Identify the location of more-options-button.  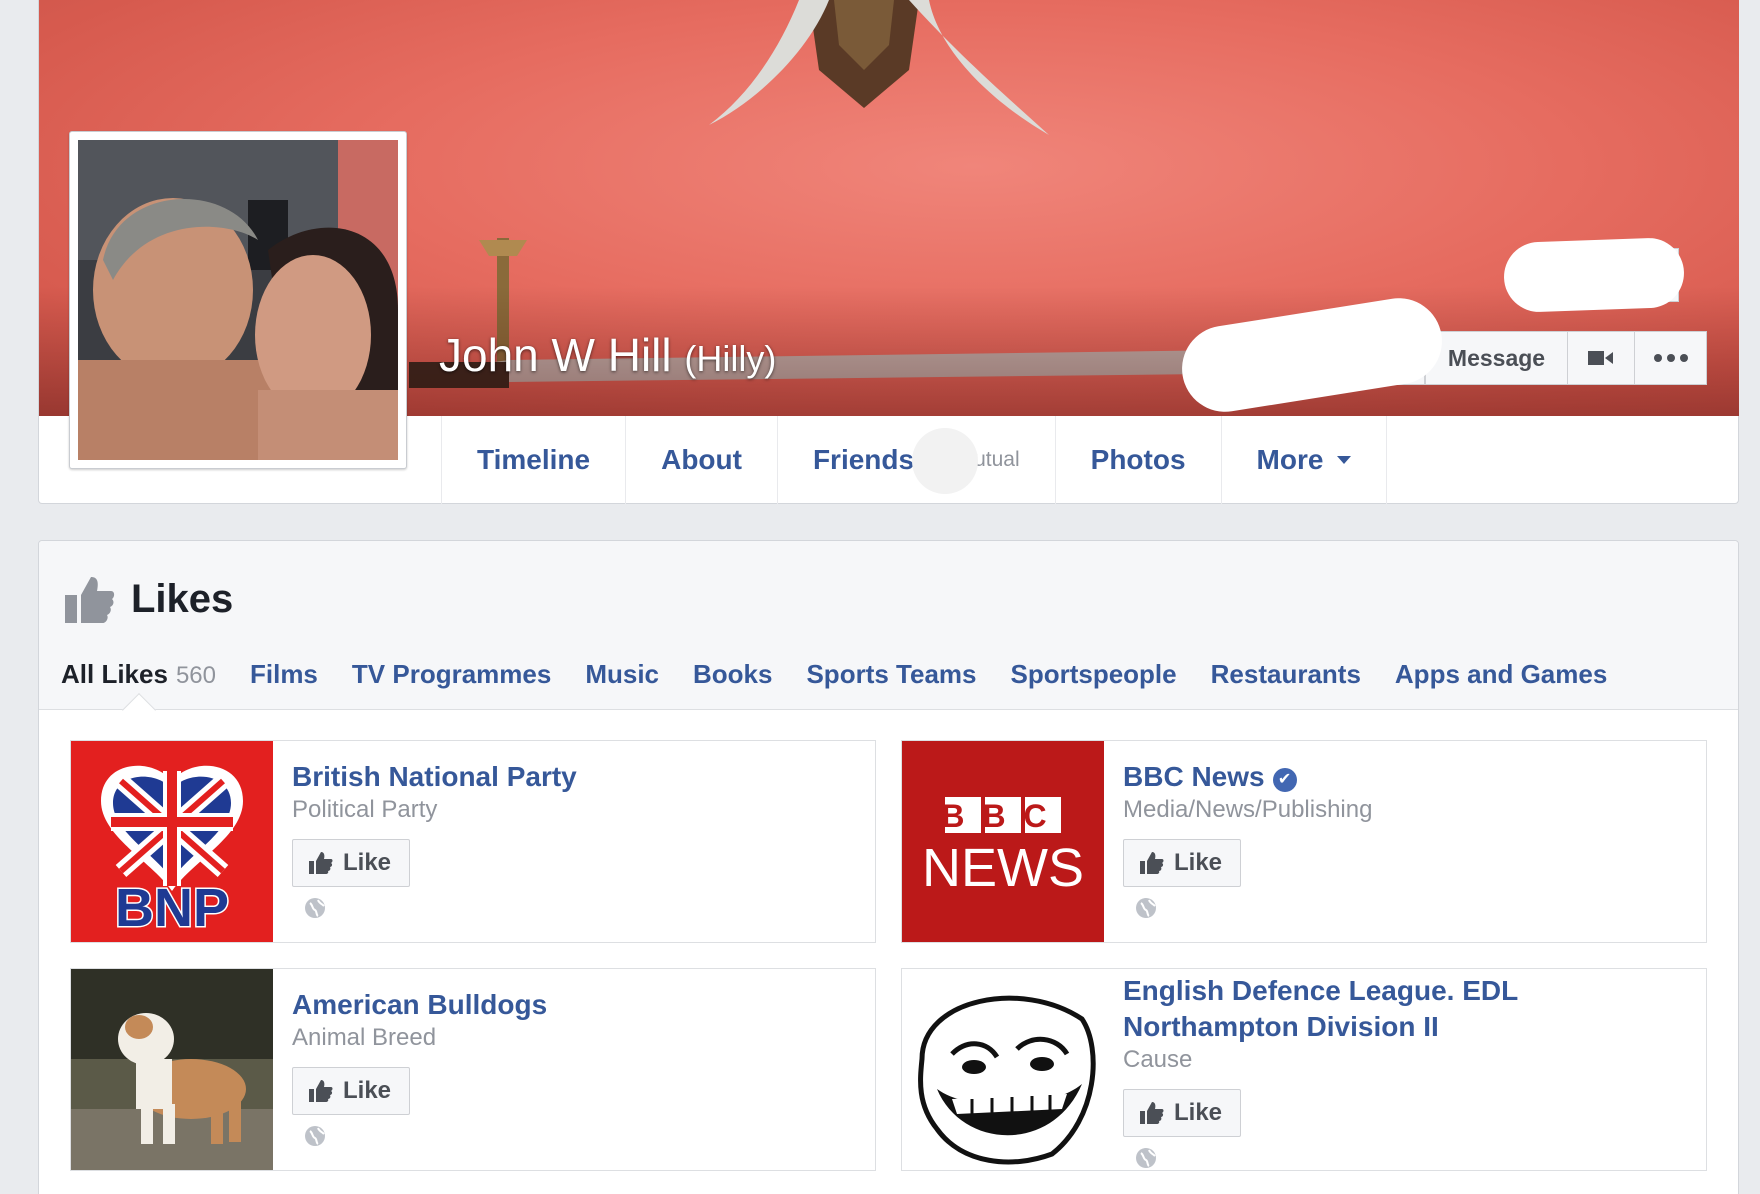
(1671, 358).